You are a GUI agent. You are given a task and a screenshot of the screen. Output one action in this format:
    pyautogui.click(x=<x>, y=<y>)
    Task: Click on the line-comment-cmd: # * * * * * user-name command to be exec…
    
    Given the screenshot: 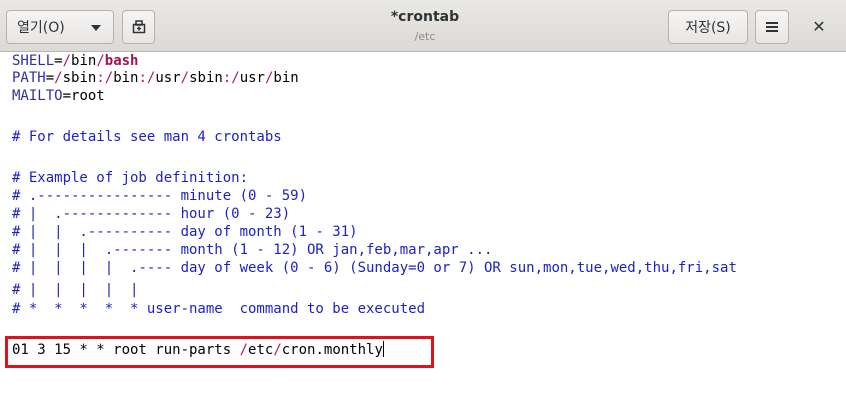 What is the action you would take?
    pyautogui.click(x=219, y=309)
    